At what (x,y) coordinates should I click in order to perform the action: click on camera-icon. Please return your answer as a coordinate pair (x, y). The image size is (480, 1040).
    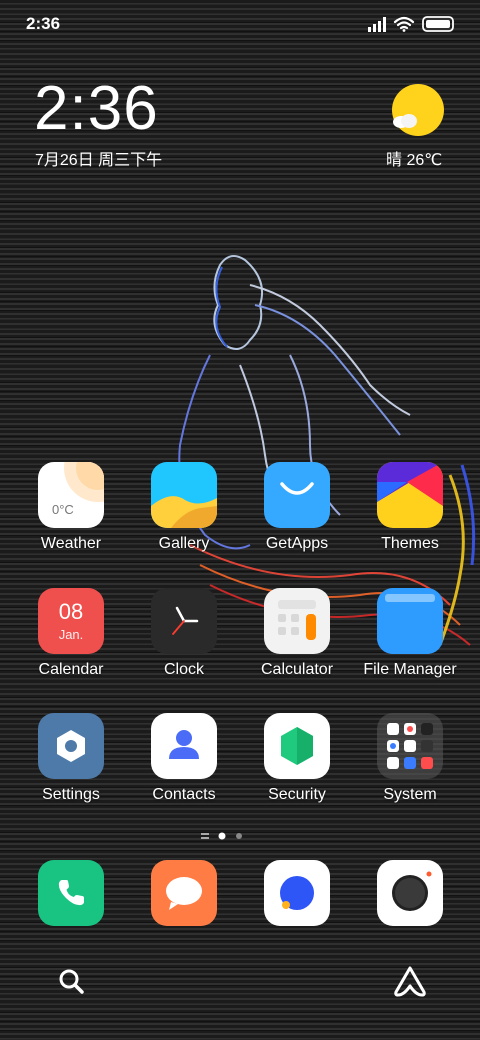
    Looking at the image, I should click on (412, 891).